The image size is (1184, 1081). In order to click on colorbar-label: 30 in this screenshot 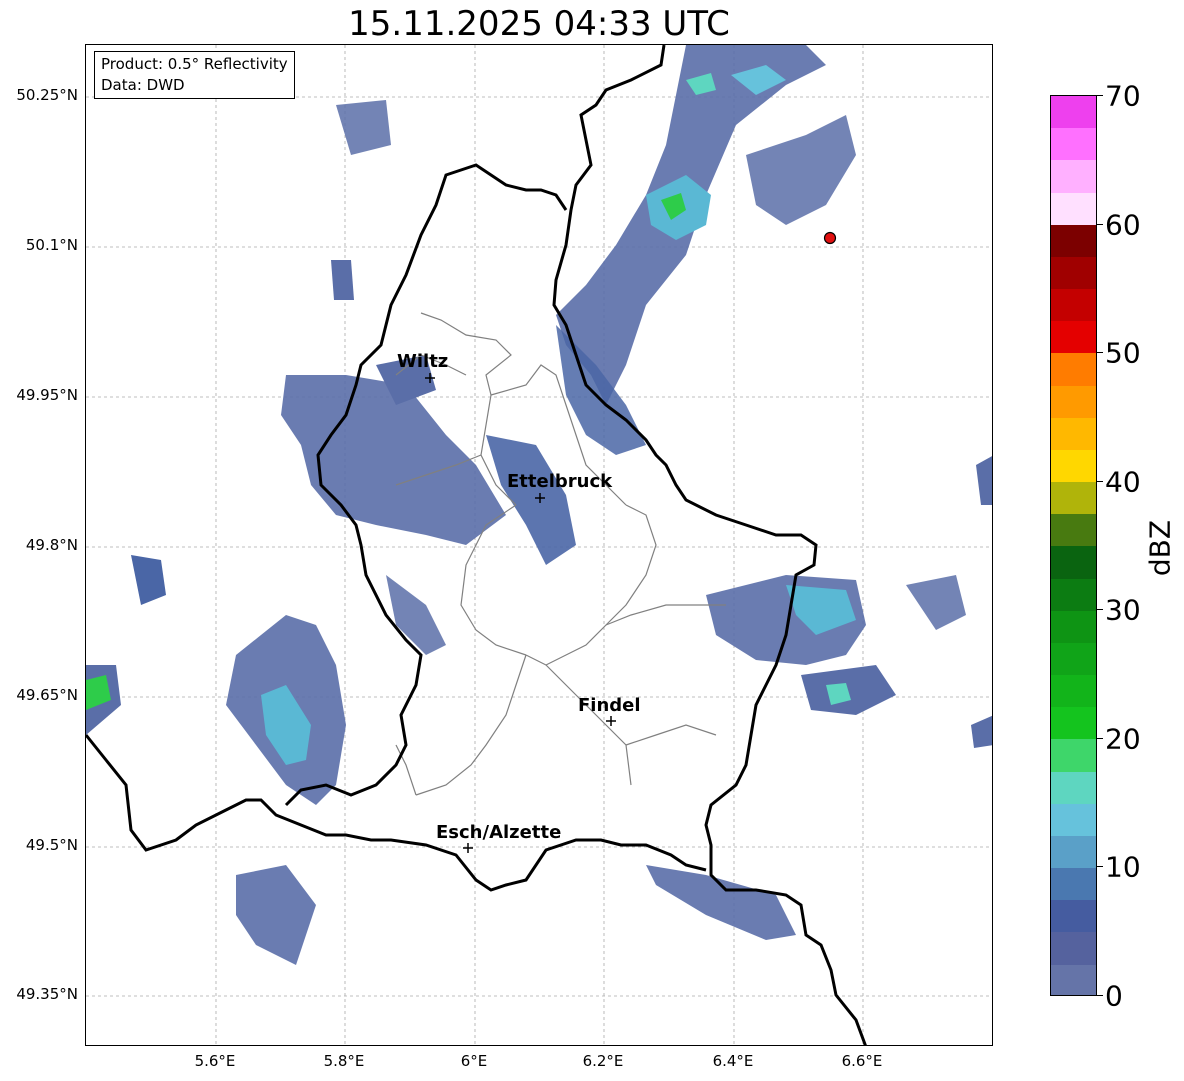, I will do `click(1123, 610)`.